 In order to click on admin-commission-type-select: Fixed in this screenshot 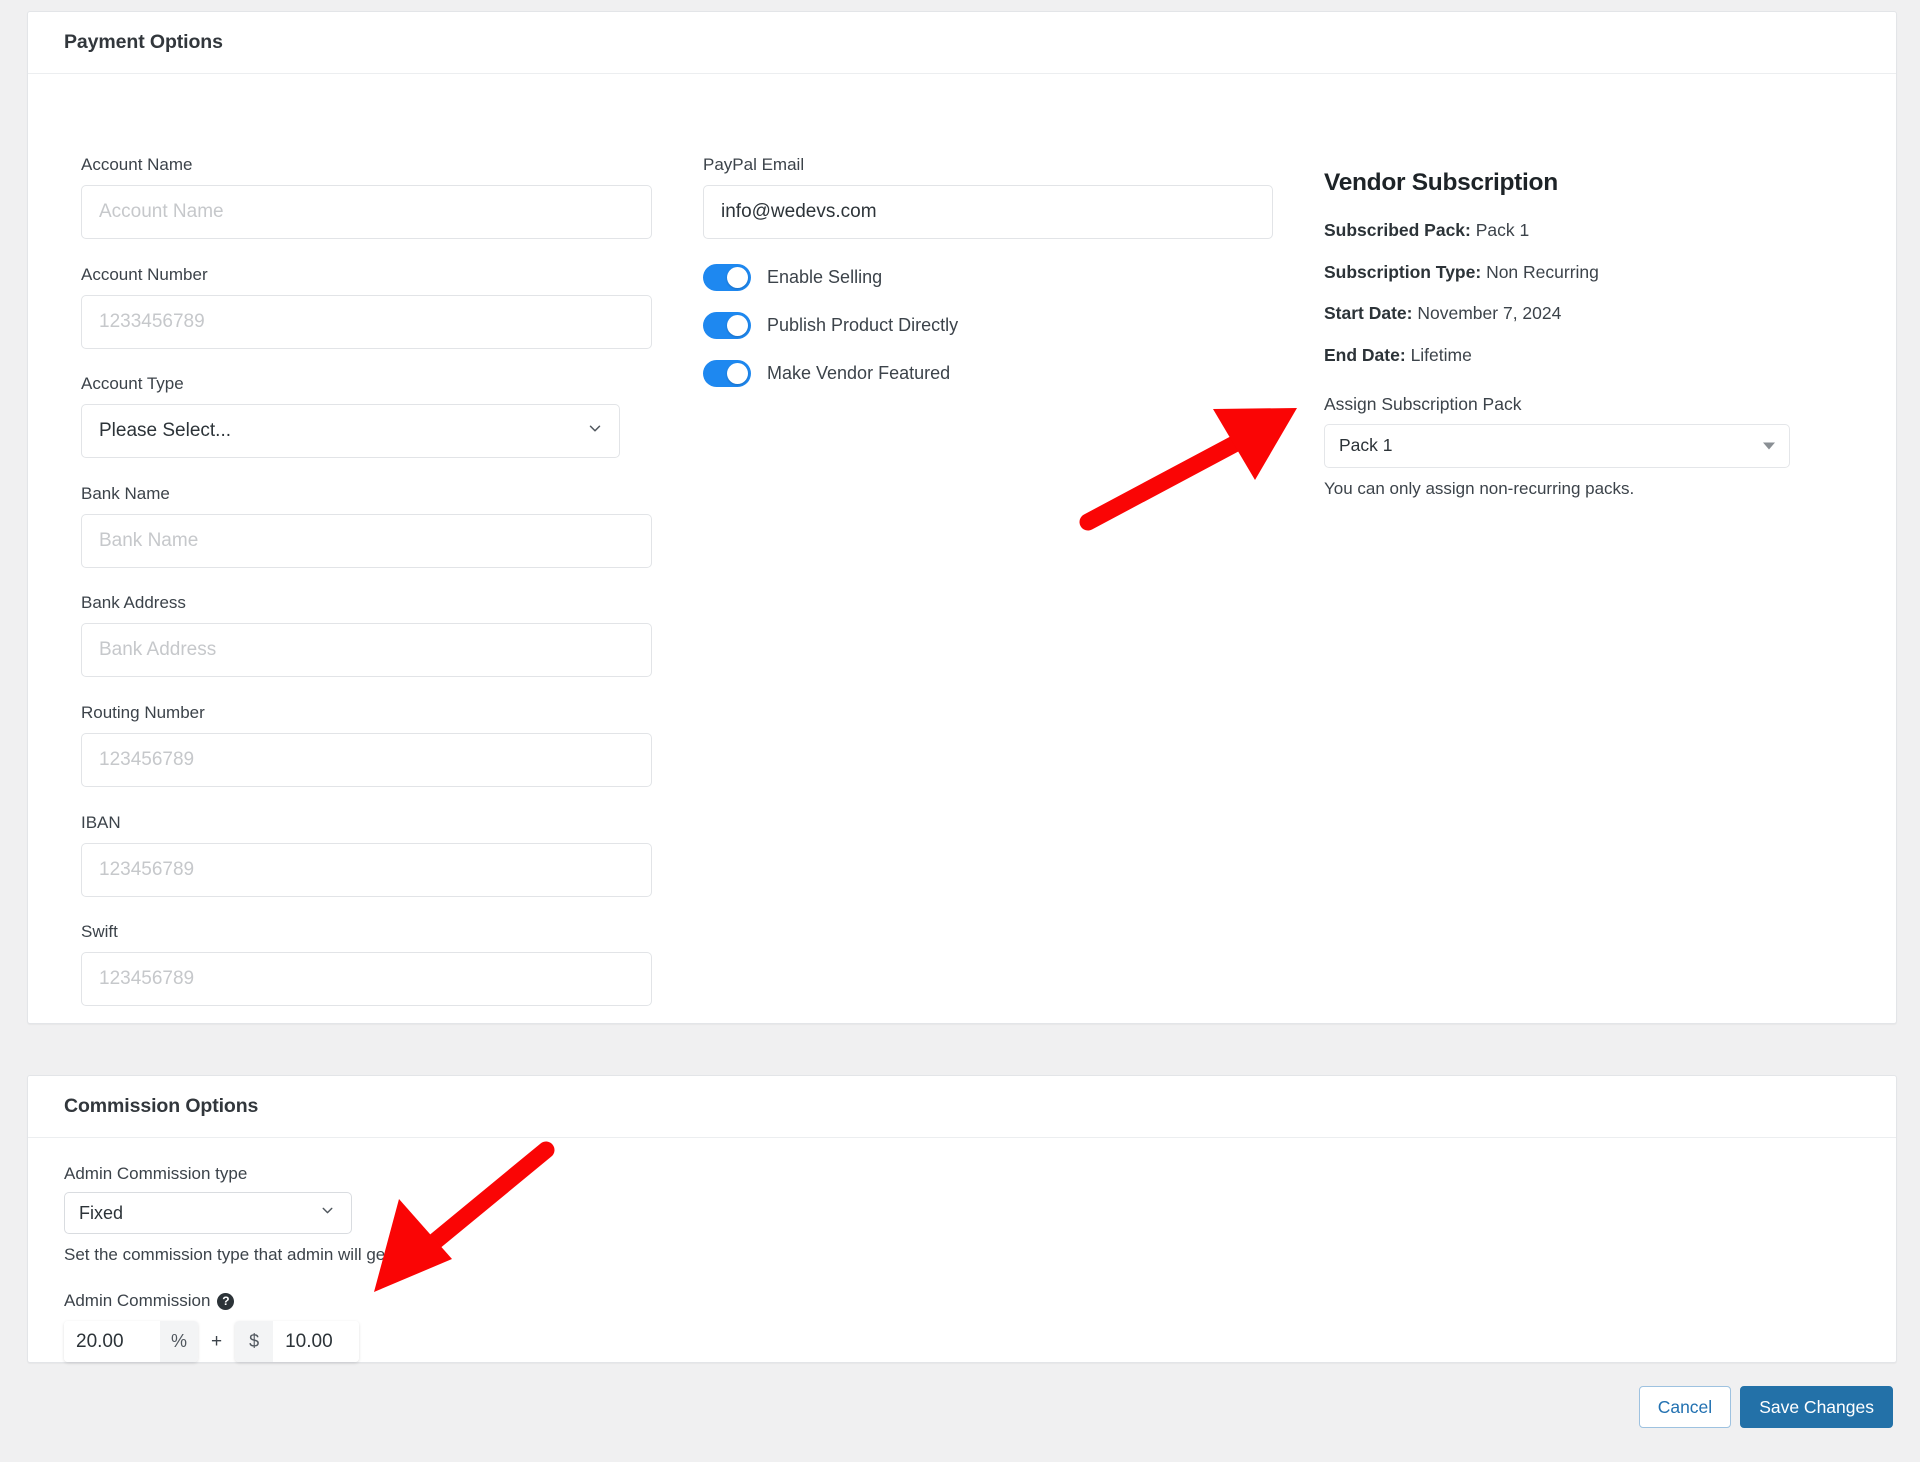, I will do `click(208, 1213)`.